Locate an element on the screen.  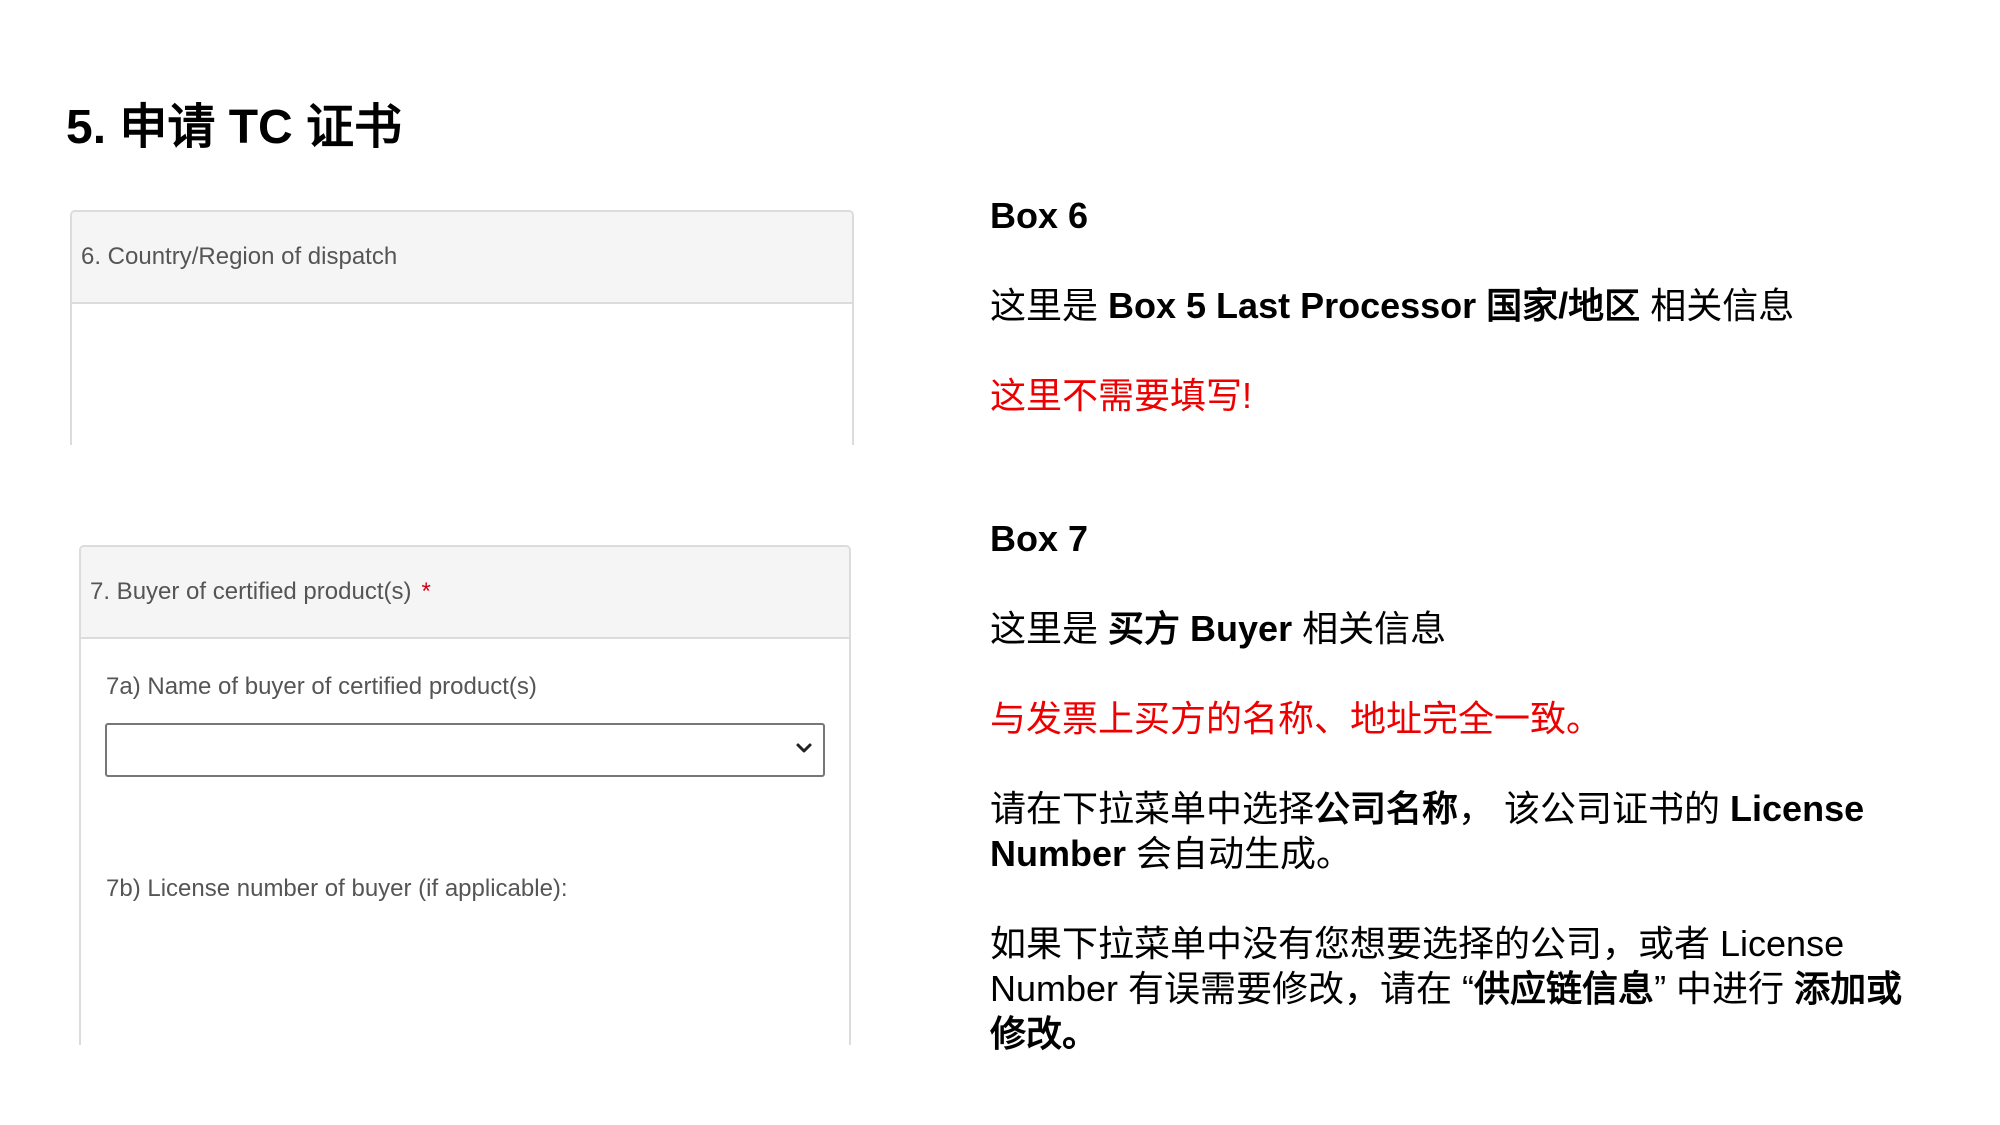
box6-heading: Box 6 is located at coordinates (1039, 215).